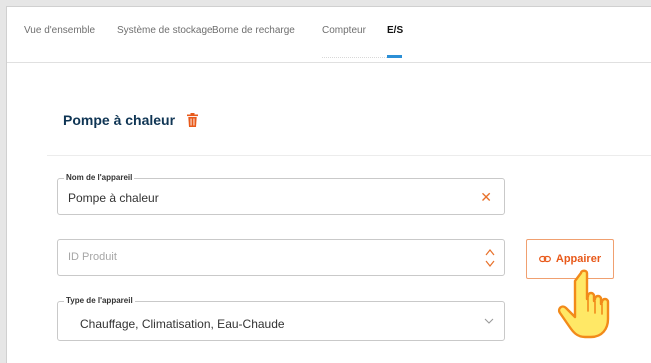  What do you see at coordinates (354, 58) in the screenshot?
I see `tab-divider` at bounding box center [354, 58].